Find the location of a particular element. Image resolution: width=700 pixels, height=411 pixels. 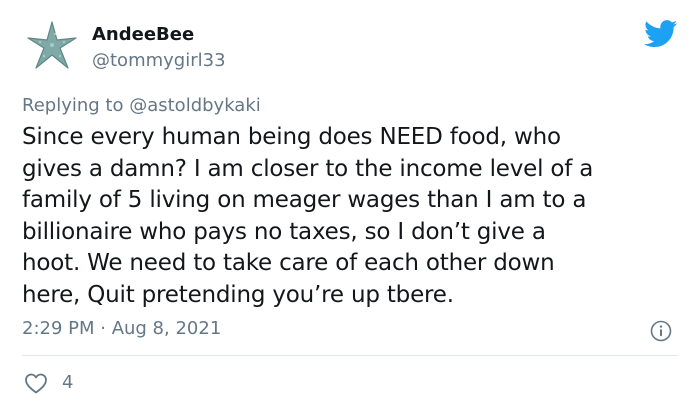

user-handle: @tommygirl33 is located at coordinates (159, 60).